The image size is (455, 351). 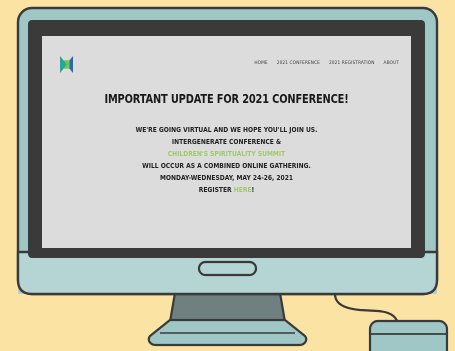 I want to click on announcement-line-conference: INTERGENERATE CONFERENCE &, so click(x=226, y=141).